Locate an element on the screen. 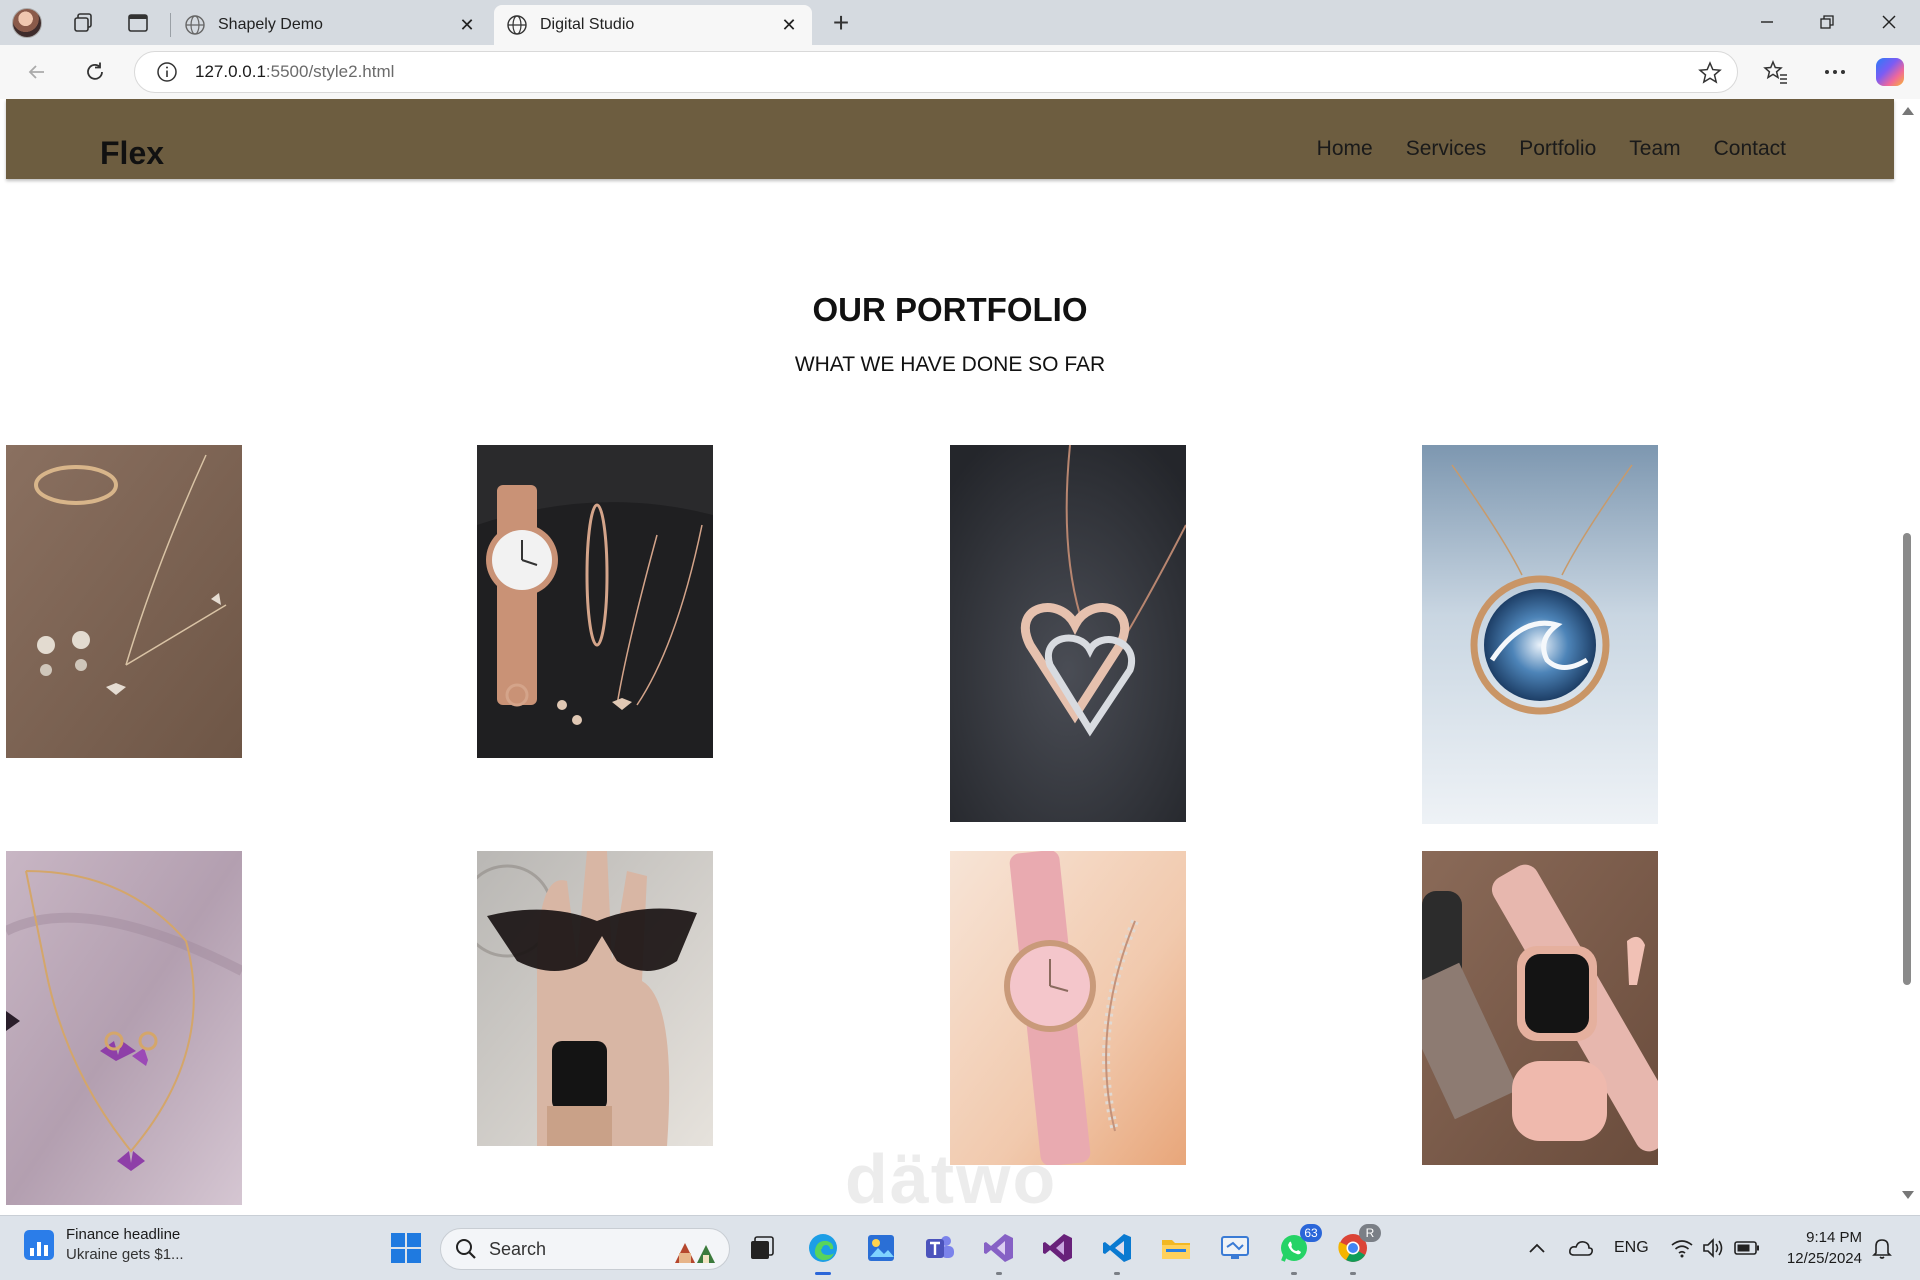 This screenshot has height=1280, width=1920. browser-toolbar: 127.0.0.1:5500/style2.html is located at coordinates (960, 72).